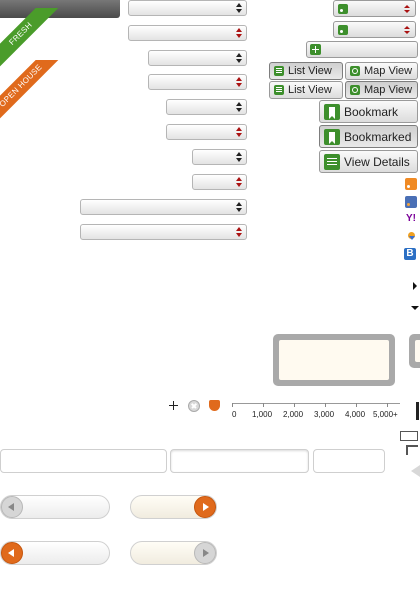 The image size is (420, 600). I want to click on slider-handle-icon, so click(214, 405).